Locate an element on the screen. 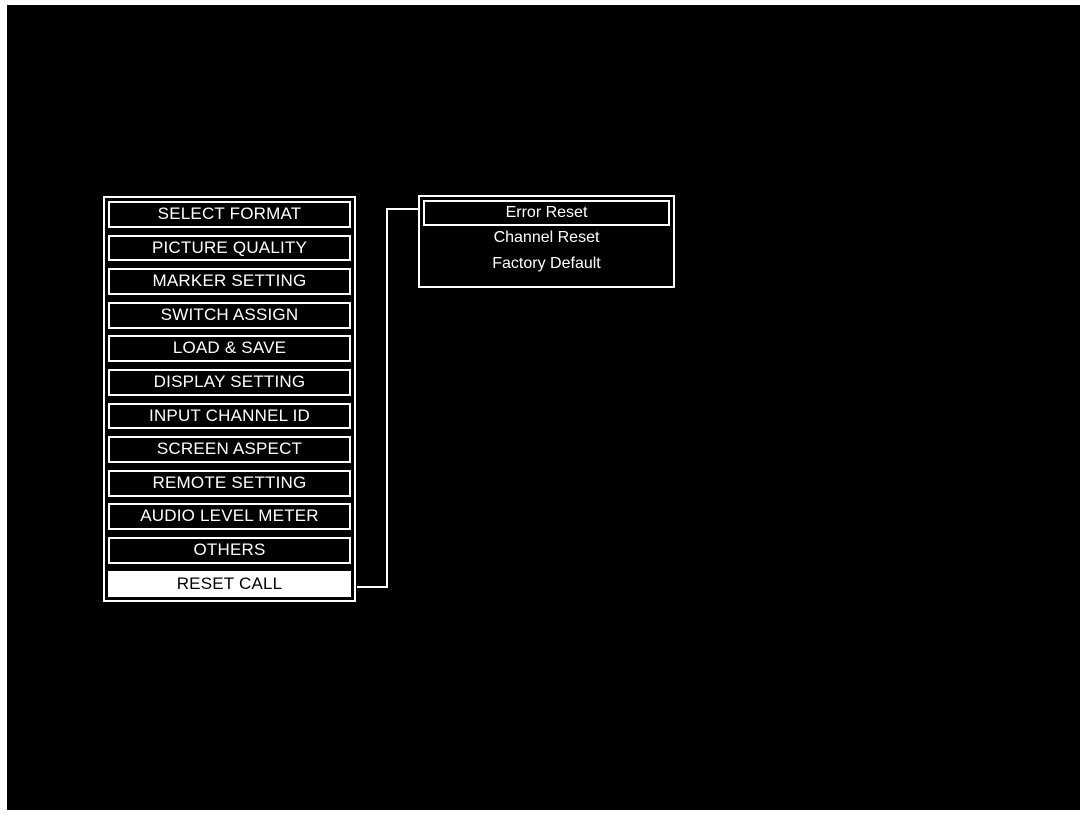 The image size is (1086, 815). menu-item-switch-assign: SWITCH ASSIGN is located at coordinates (229, 315).